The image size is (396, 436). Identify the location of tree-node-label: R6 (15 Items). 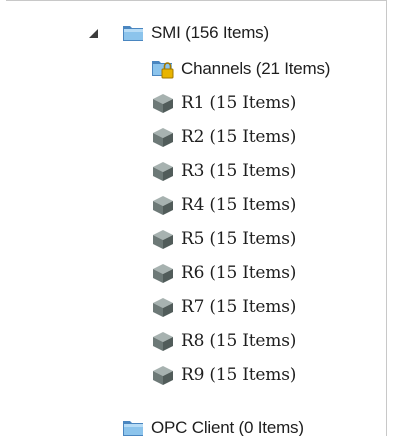
(239, 273).